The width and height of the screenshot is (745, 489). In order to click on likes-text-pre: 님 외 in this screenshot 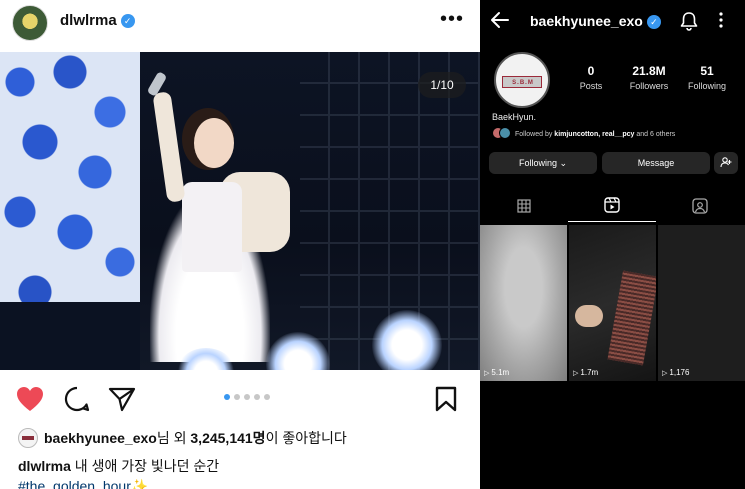, I will do `click(173, 438)`.